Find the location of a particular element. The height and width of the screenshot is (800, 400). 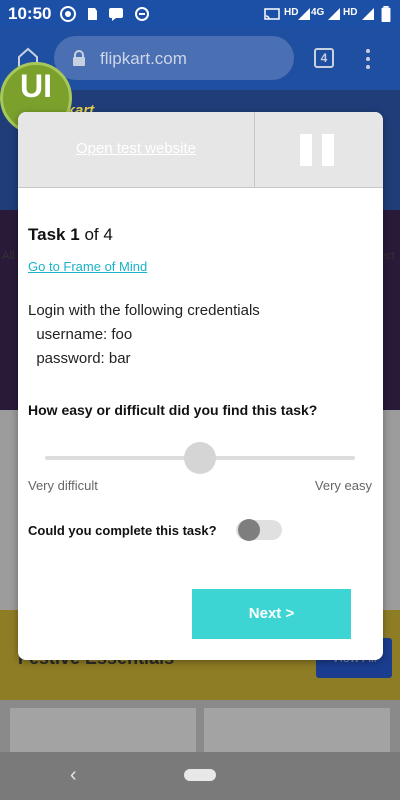

message-icon is located at coordinates (116, 14).